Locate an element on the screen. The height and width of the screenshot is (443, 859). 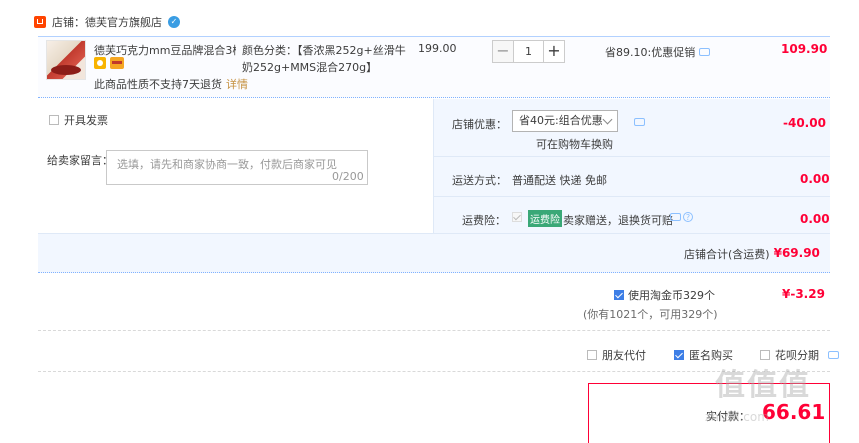
invoice-checkbox is located at coordinates (54, 120).